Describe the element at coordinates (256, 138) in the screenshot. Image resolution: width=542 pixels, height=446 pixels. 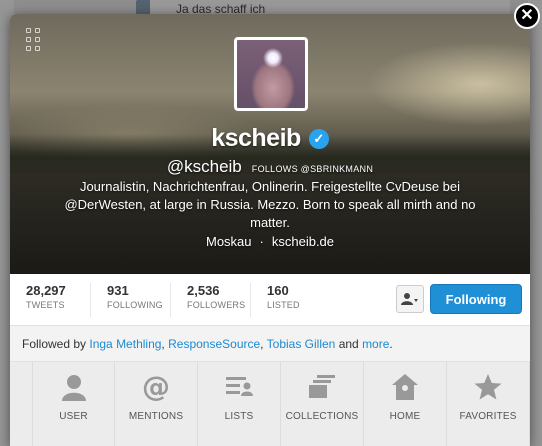
I see `profile-name: kscheib` at that location.